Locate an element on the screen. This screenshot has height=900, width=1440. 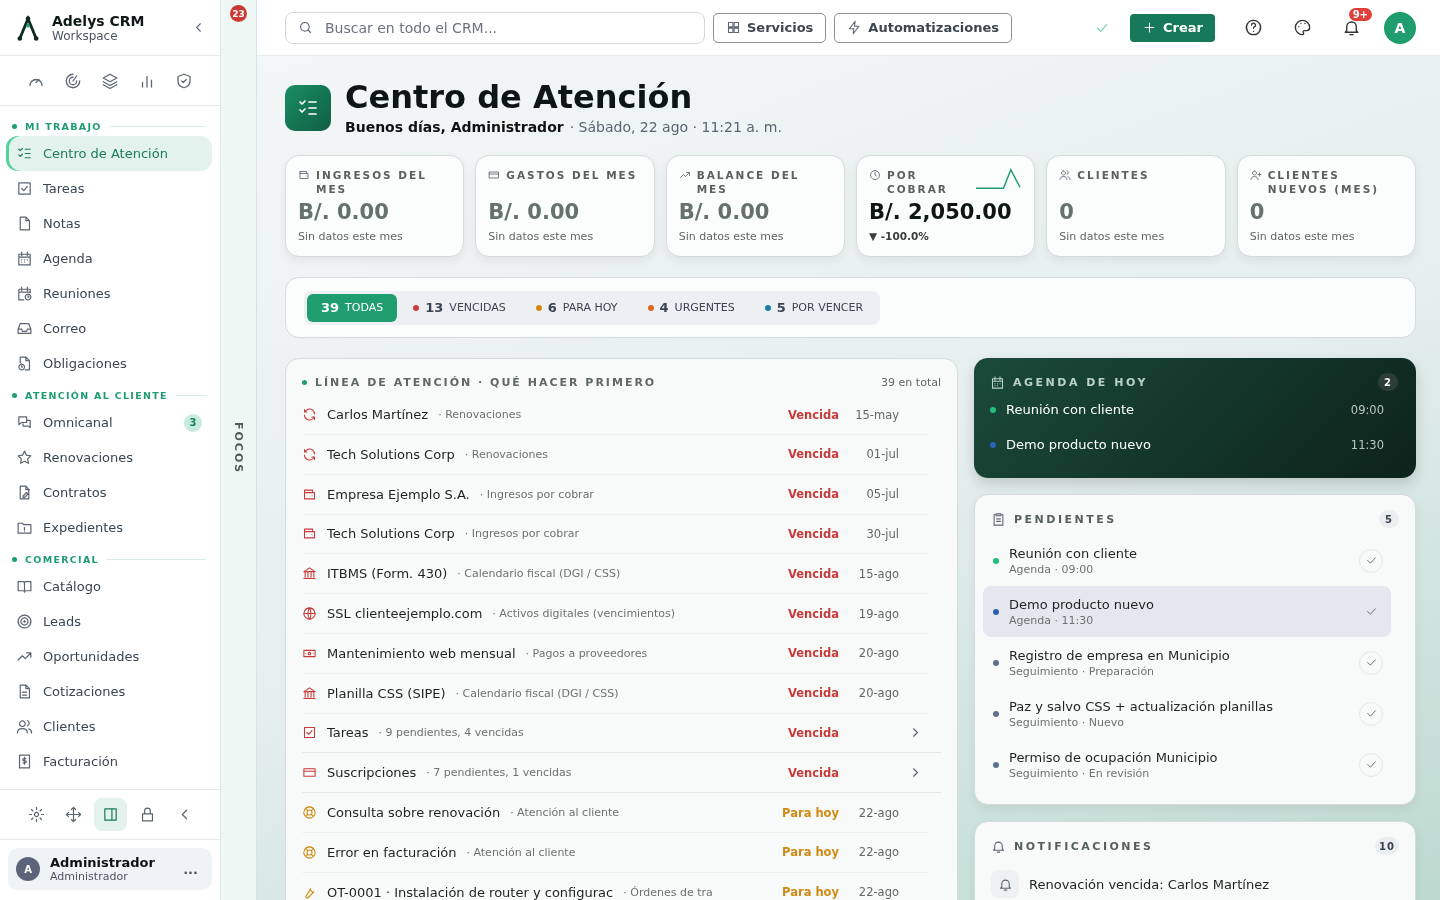
queue-row: Empresa Ejemplo S.A. · Ingresos por cobrar Vencida 05-jul is located at coordinates (615, 494).